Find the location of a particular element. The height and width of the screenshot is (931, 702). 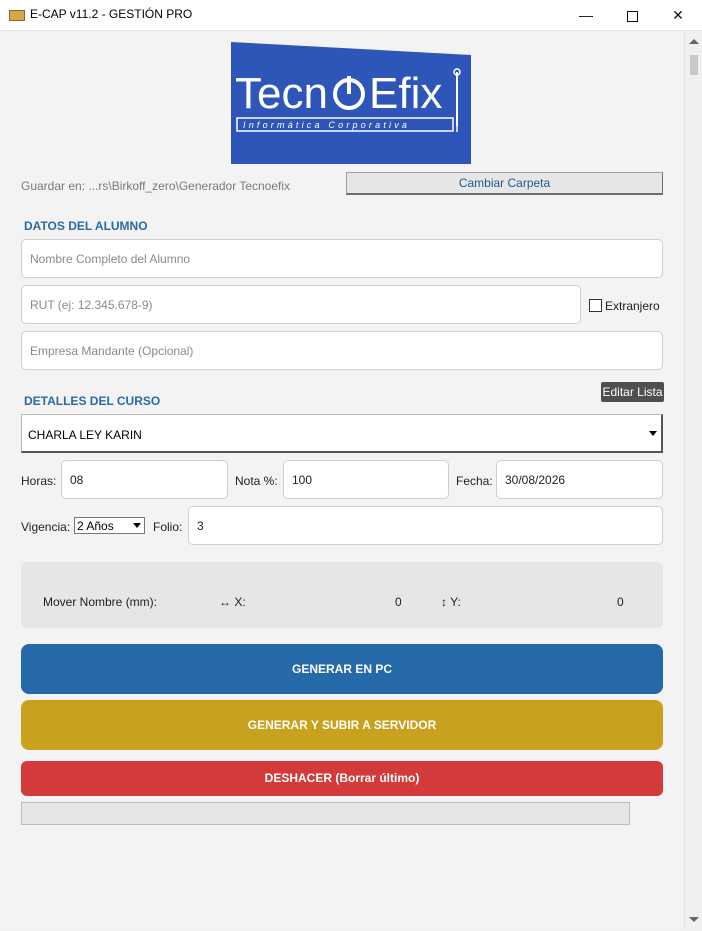

scroll-down-icon is located at coordinates (694, 919).